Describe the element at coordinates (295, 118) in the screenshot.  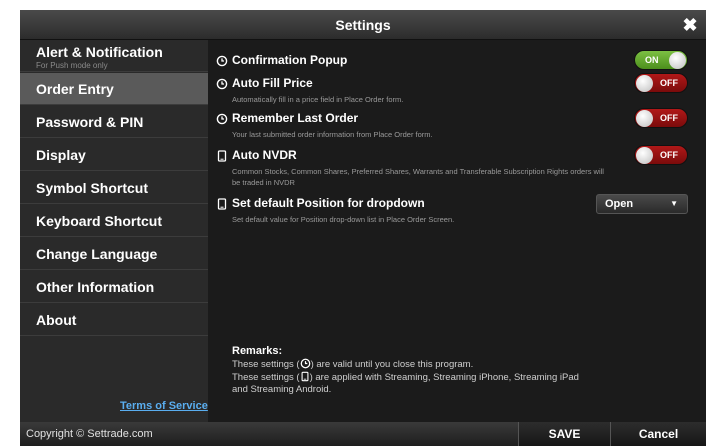
I see `setting-label: Remember Last Order` at that location.